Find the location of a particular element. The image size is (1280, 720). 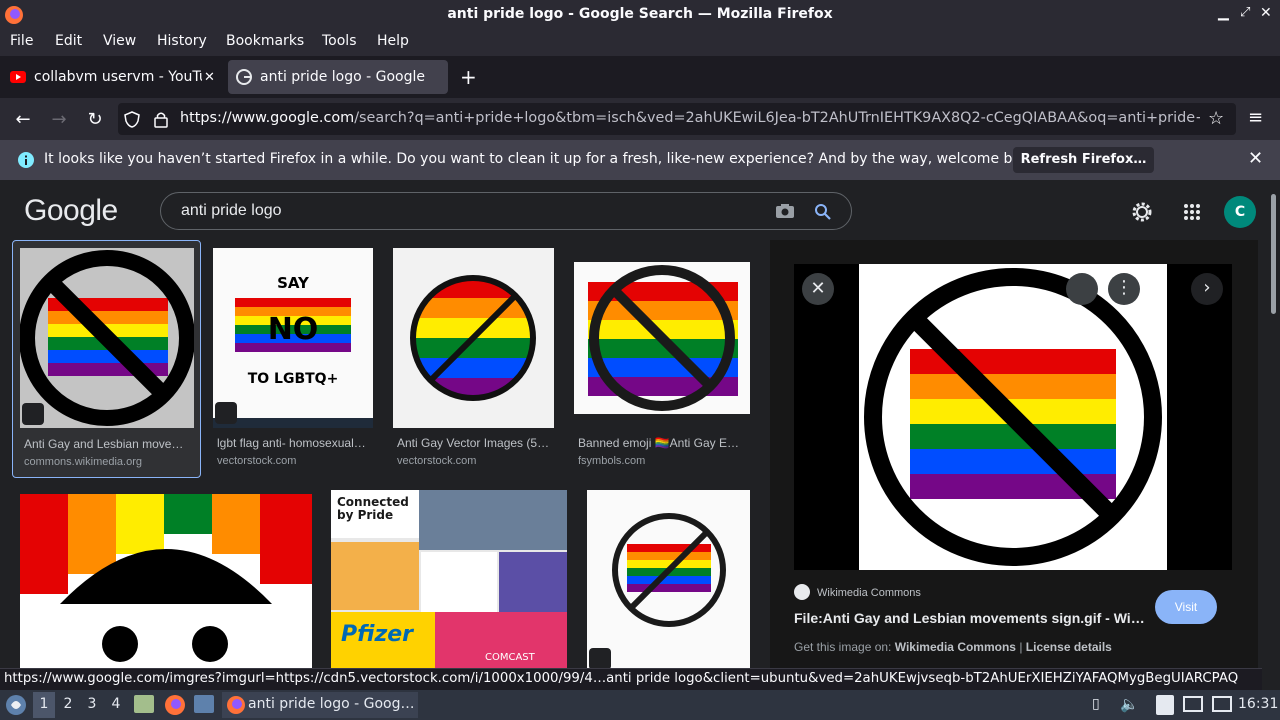

shield-icon is located at coordinates (132, 119).